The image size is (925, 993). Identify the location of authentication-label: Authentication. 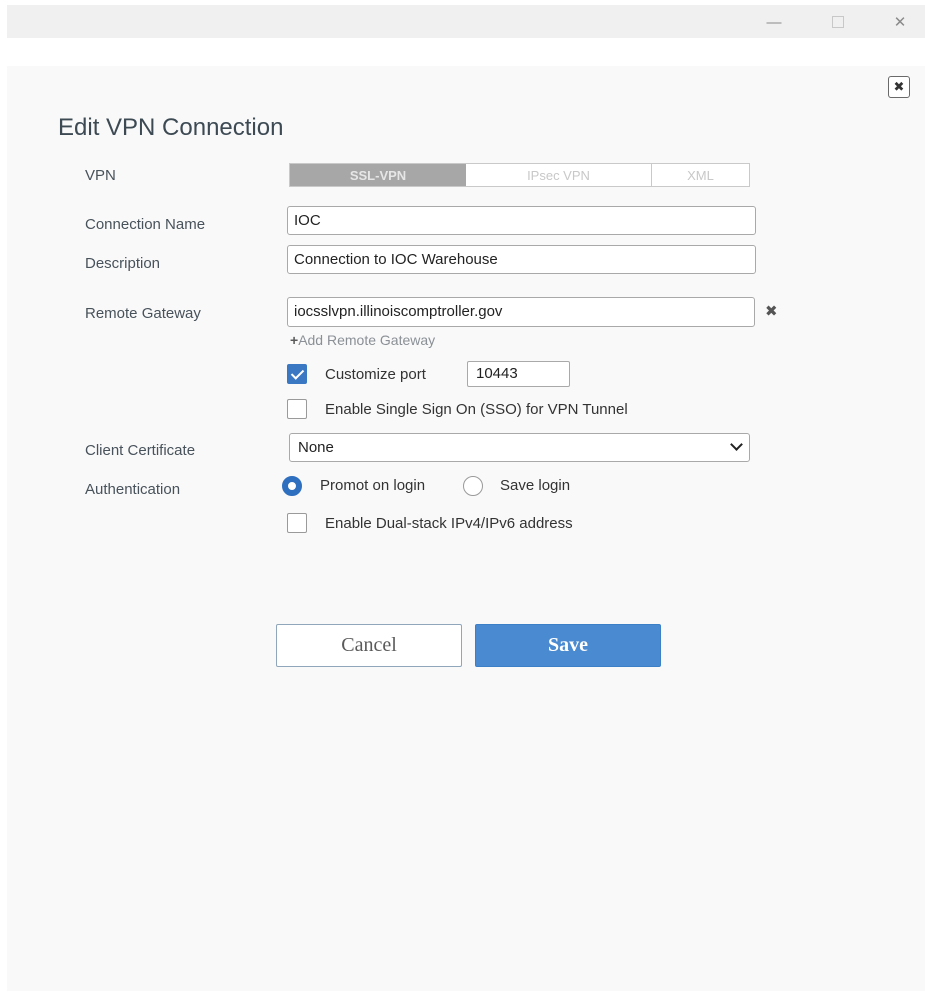
(133, 489).